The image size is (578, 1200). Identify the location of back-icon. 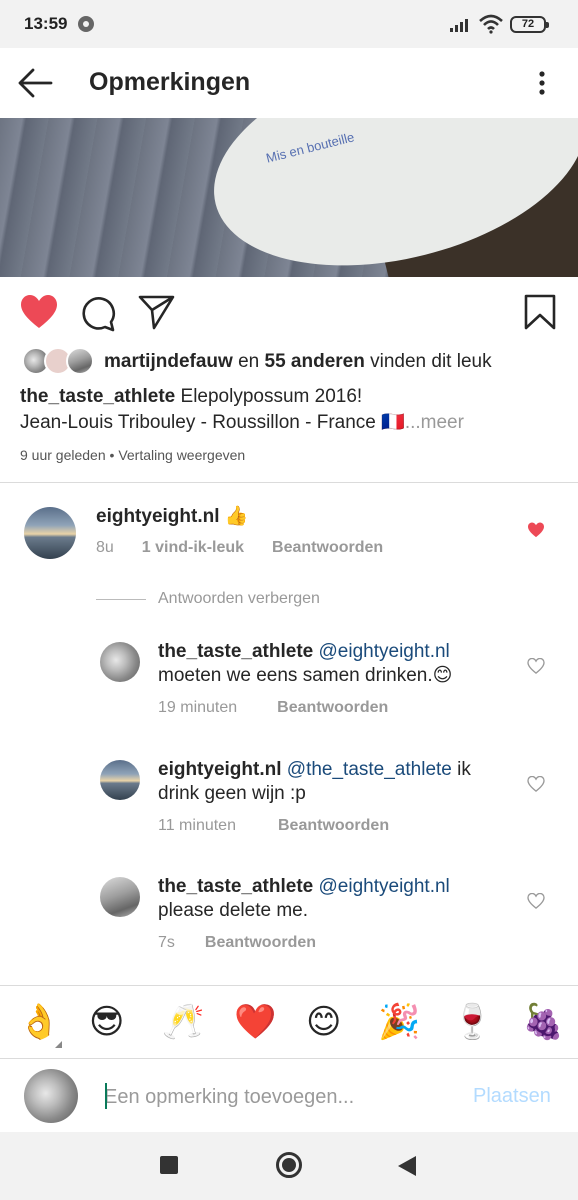
(407, 1166).